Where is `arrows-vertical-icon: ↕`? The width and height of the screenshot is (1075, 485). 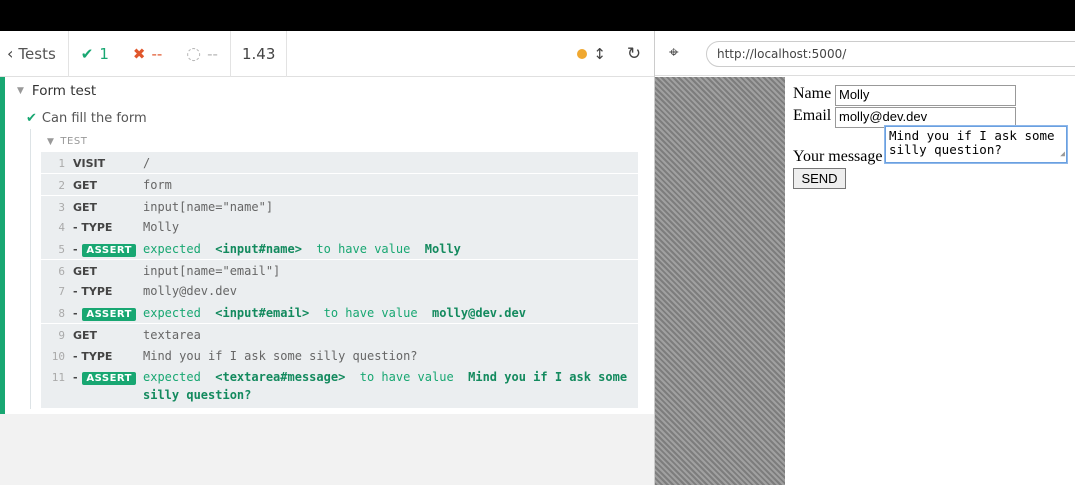
arrows-vertical-icon: ↕ is located at coordinates (599, 53).